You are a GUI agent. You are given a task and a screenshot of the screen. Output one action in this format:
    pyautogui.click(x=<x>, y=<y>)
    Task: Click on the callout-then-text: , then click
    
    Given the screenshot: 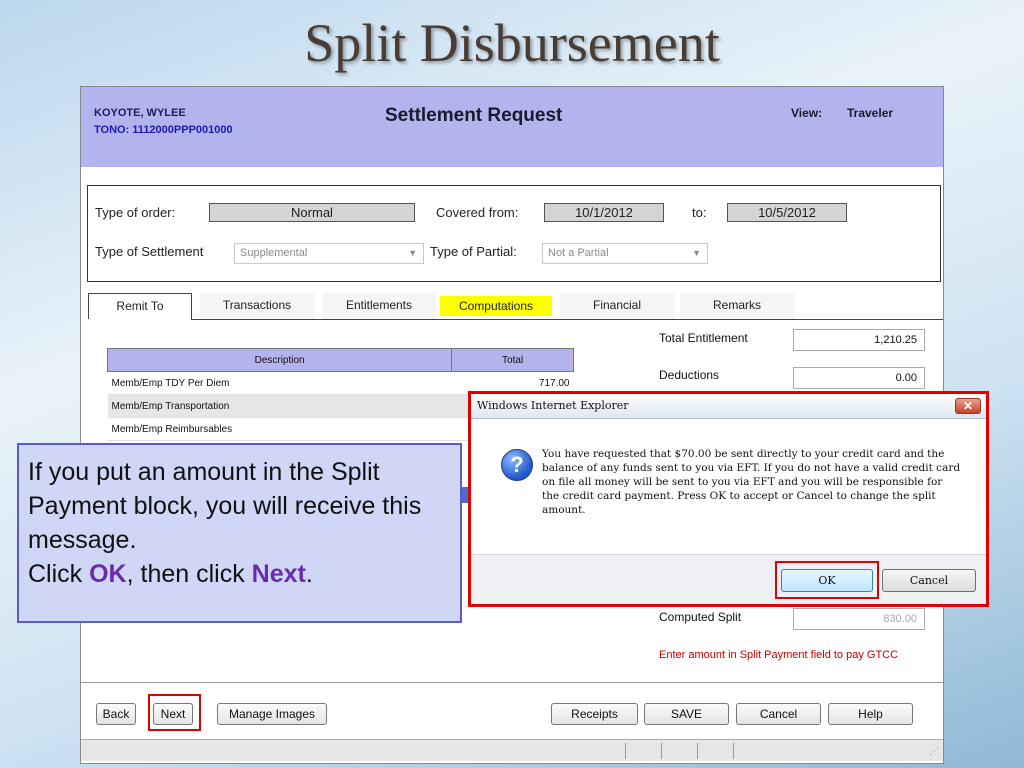 What is the action you would take?
    pyautogui.click(x=189, y=574)
    